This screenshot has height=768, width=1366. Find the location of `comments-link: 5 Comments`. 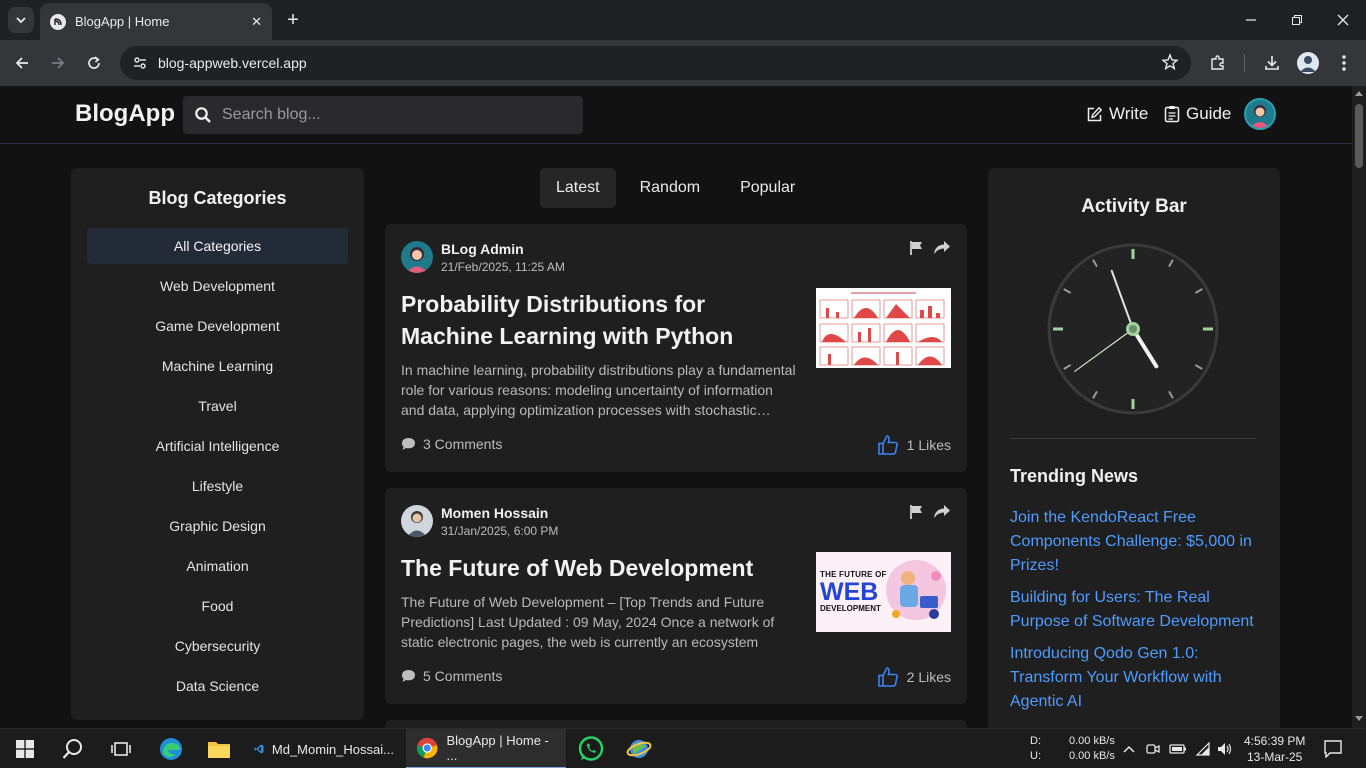

comments-link: 5 Comments is located at coordinates (451, 676).